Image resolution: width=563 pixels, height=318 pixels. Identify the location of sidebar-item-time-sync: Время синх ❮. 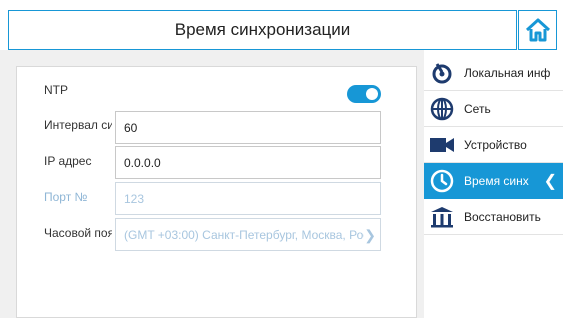
(493, 181).